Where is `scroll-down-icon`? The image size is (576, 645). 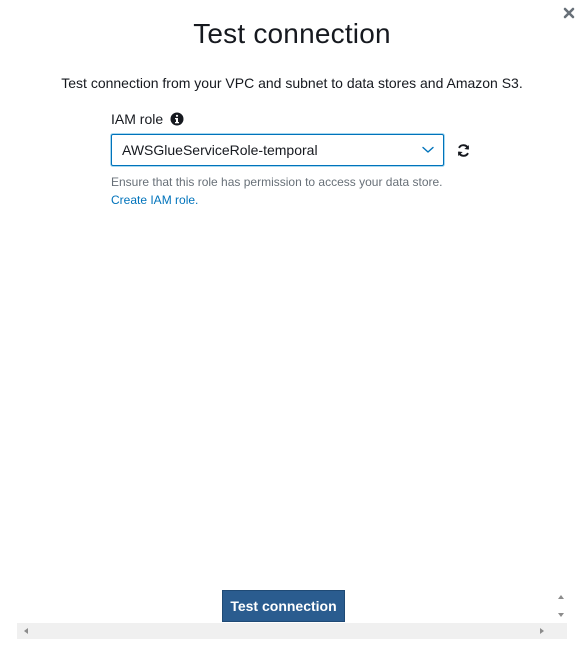
scroll-down-icon is located at coordinates (561, 615).